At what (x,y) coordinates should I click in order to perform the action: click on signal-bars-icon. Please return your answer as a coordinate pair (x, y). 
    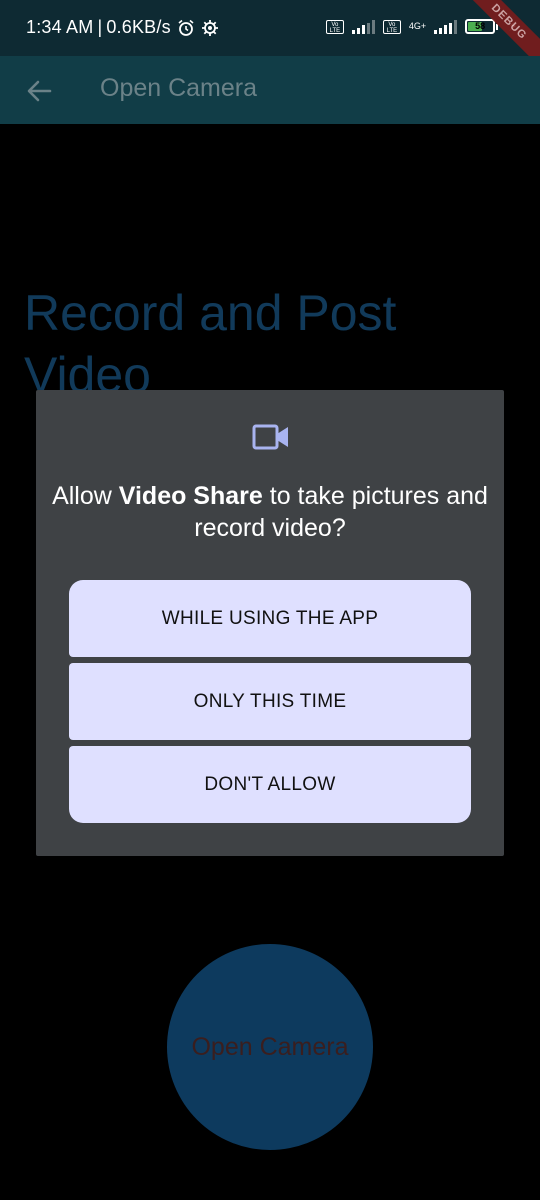
    Looking at the image, I should click on (363, 26).